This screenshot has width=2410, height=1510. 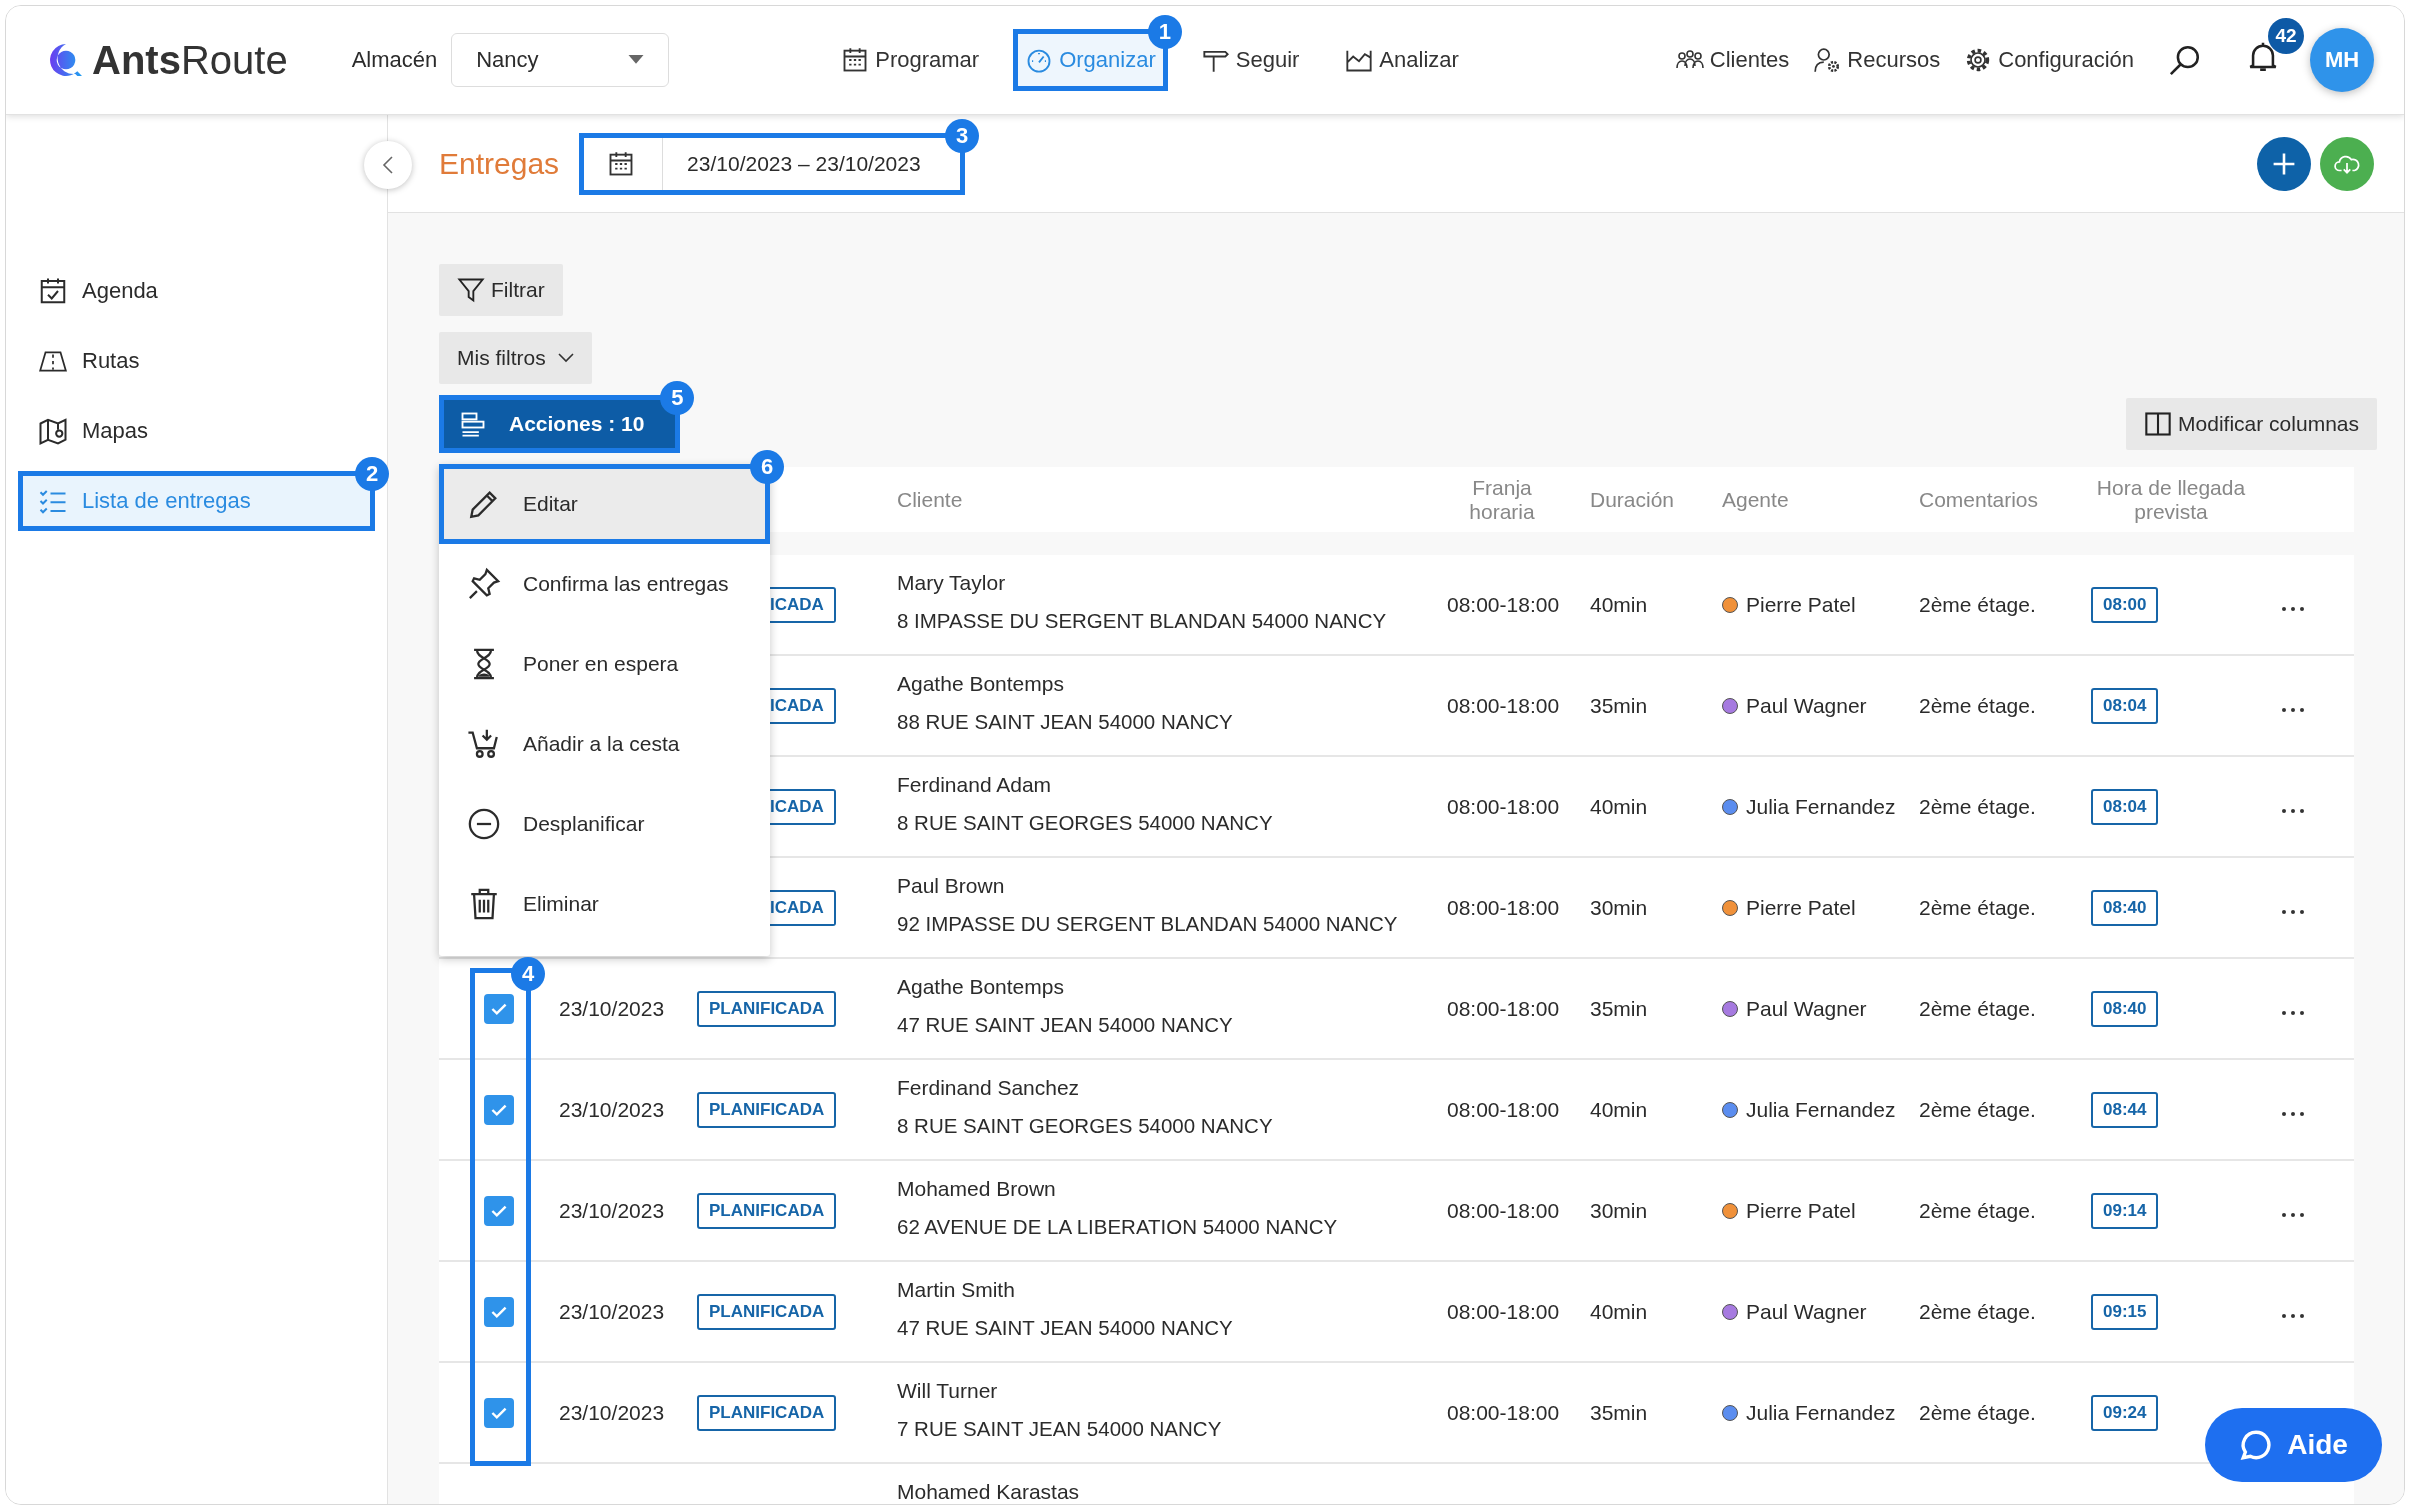 I want to click on client-name: Mary Taylor, so click(x=952, y=583).